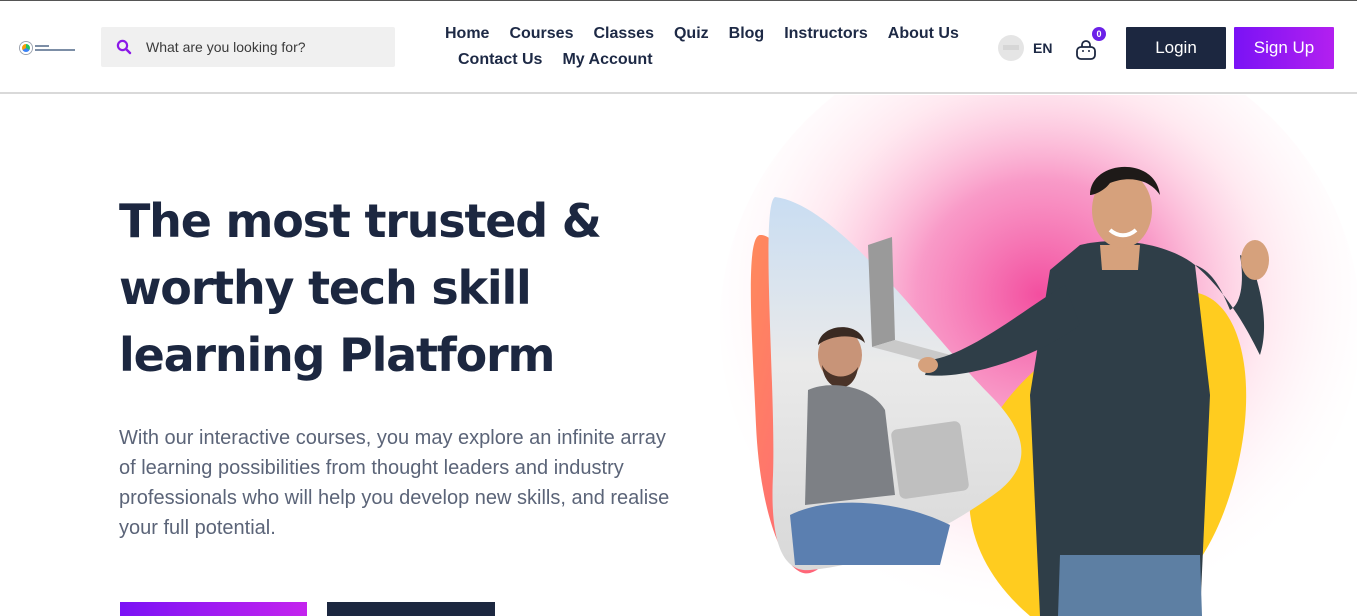 The image size is (1357, 616). Describe the element at coordinates (266, 47) in the screenshot. I see `search-input` at that location.